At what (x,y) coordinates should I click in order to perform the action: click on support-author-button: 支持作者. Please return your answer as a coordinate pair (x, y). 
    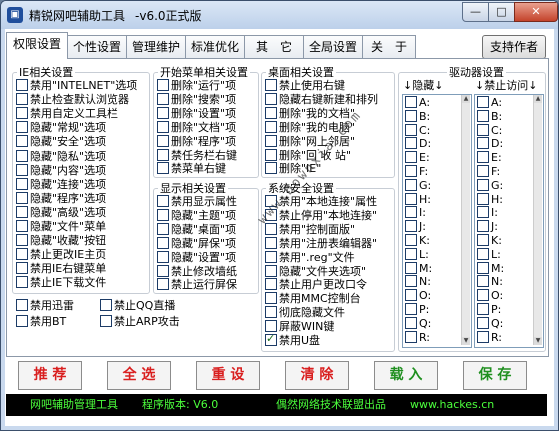
    Looking at the image, I should click on (514, 47).